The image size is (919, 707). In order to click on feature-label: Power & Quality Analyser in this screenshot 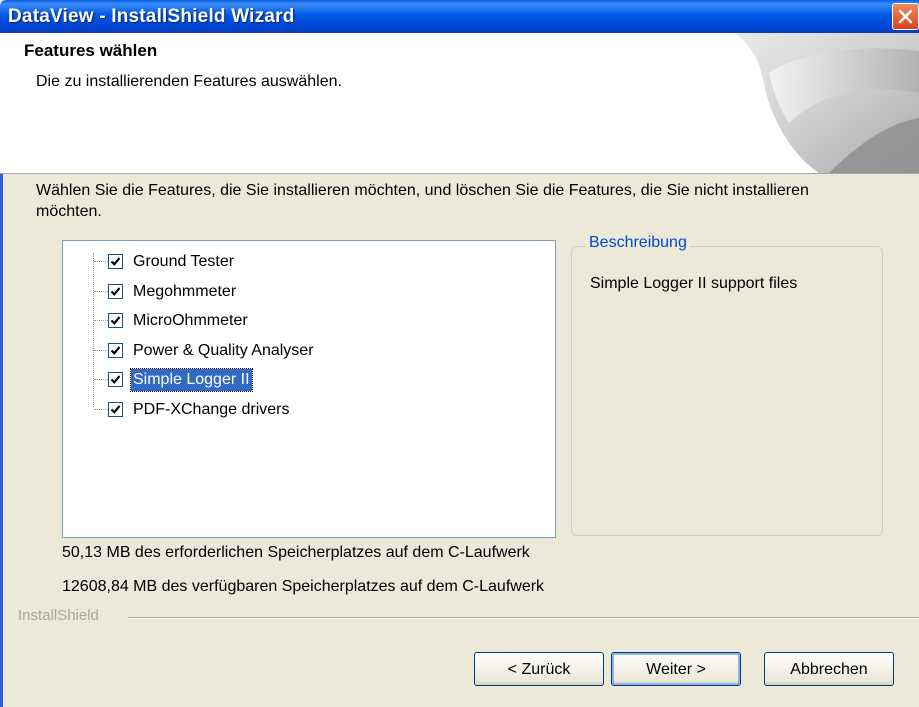, I will do `click(223, 351)`.